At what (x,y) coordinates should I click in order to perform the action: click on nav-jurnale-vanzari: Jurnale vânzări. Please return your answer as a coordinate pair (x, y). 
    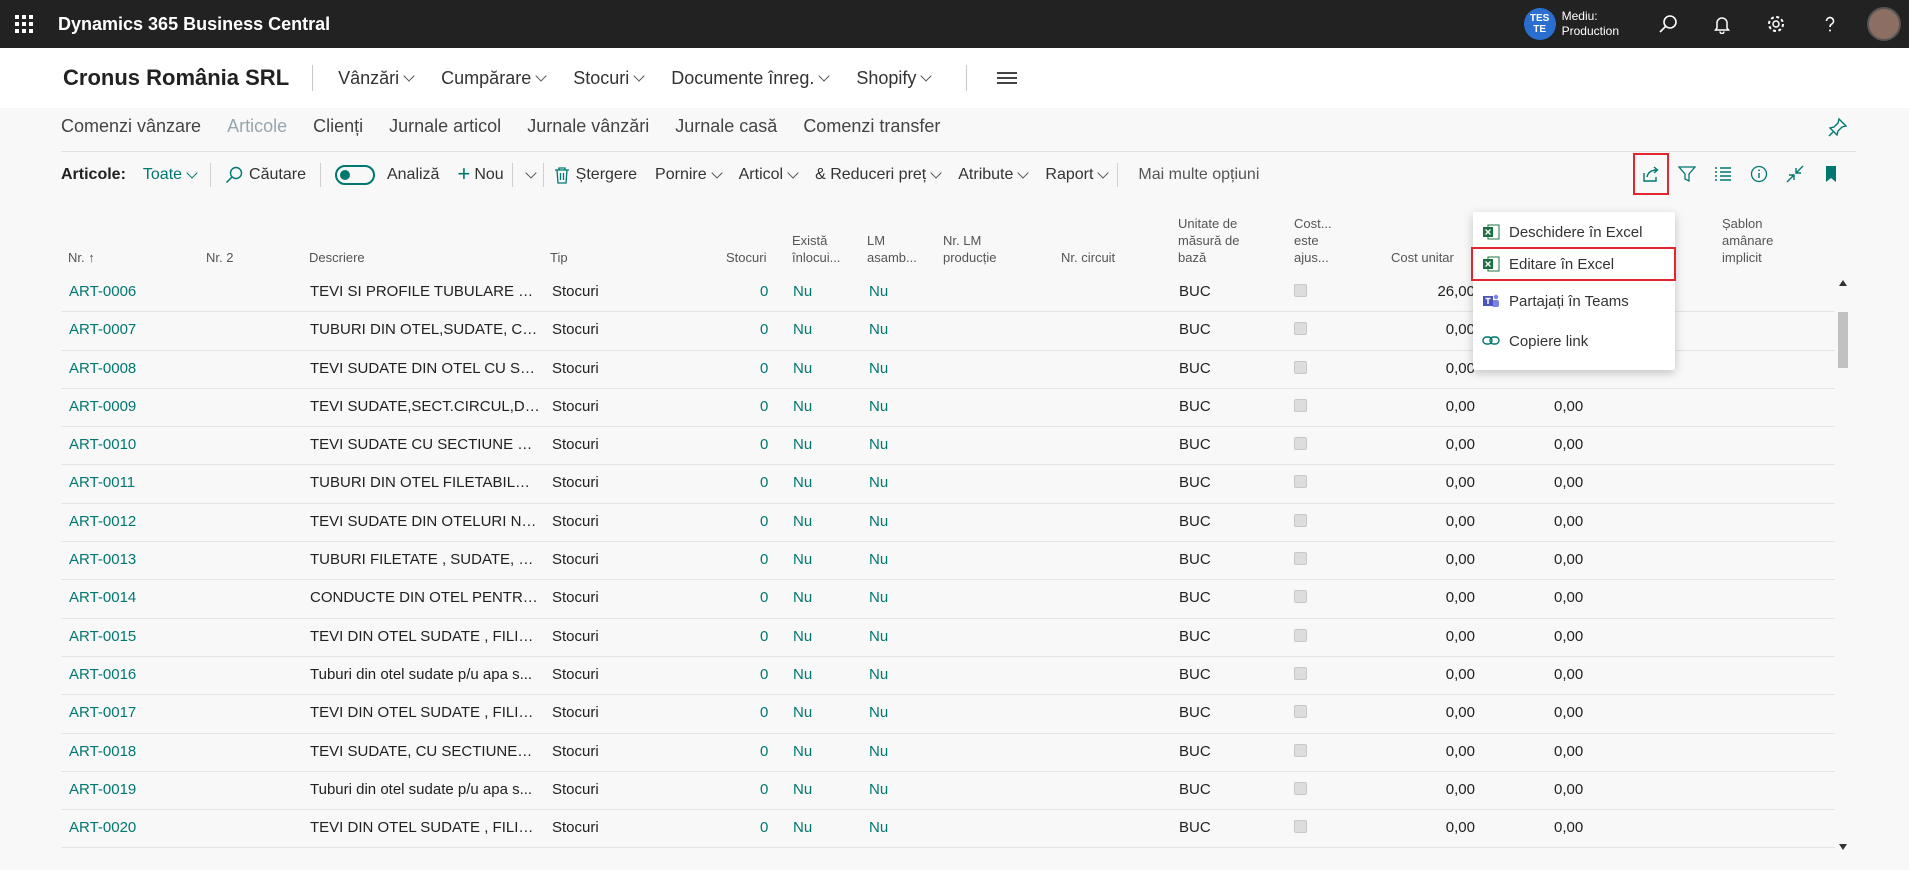
    Looking at the image, I should click on (588, 127).